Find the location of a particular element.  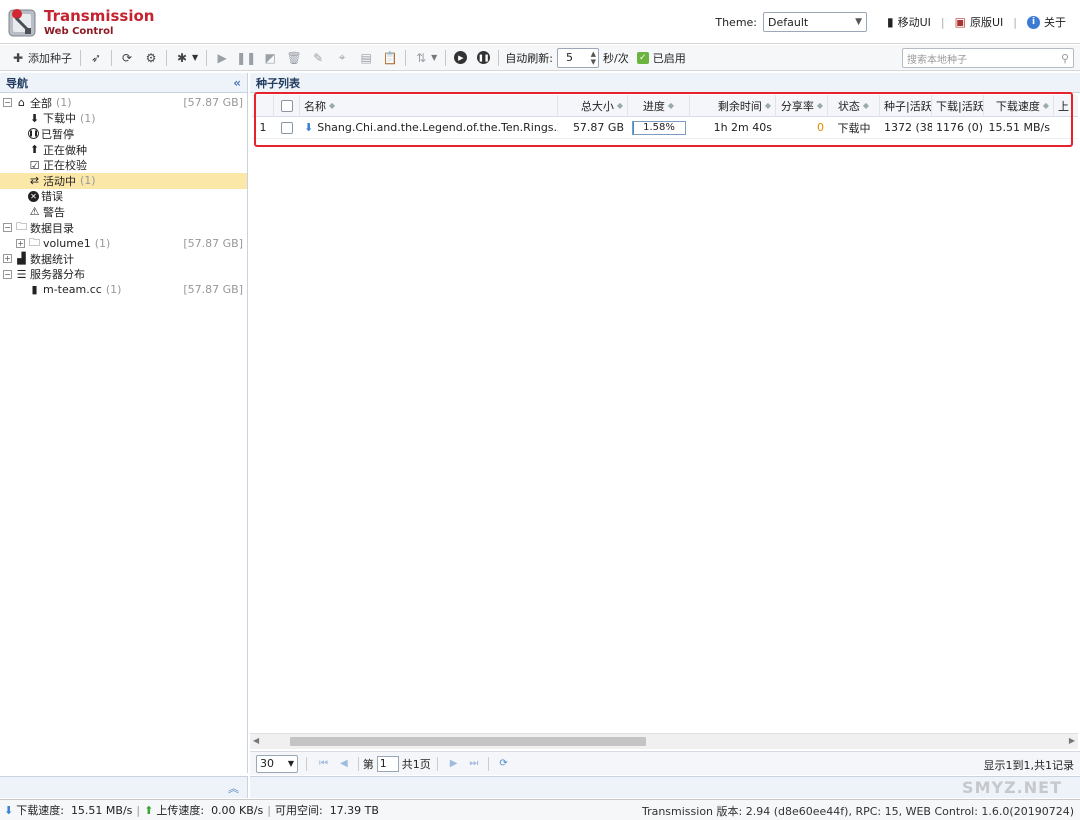

col-extra: 上 is located at coordinates (1066, 106).